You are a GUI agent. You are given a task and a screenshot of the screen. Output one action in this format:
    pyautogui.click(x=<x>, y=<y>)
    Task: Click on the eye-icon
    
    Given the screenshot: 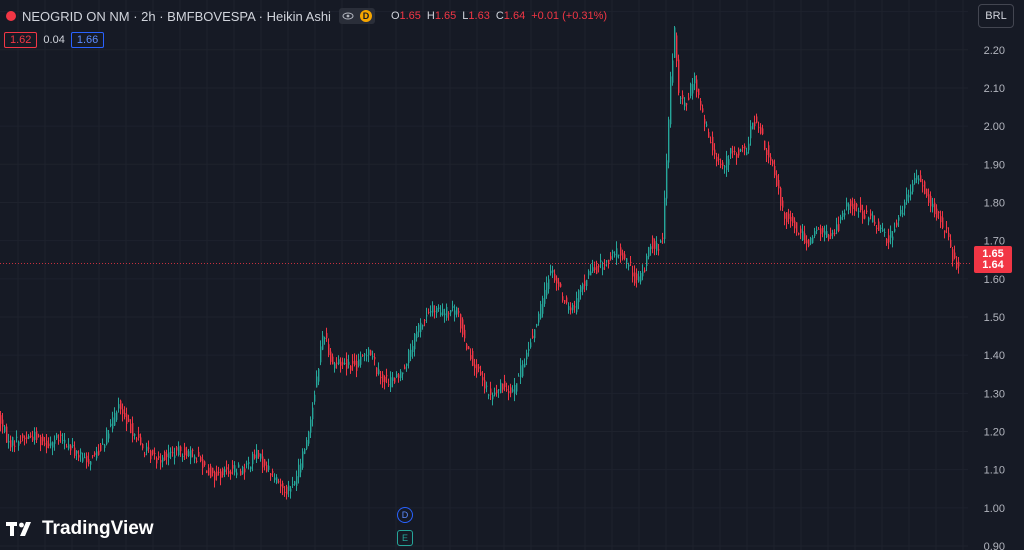 What is the action you would take?
    pyautogui.click(x=347, y=16)
    